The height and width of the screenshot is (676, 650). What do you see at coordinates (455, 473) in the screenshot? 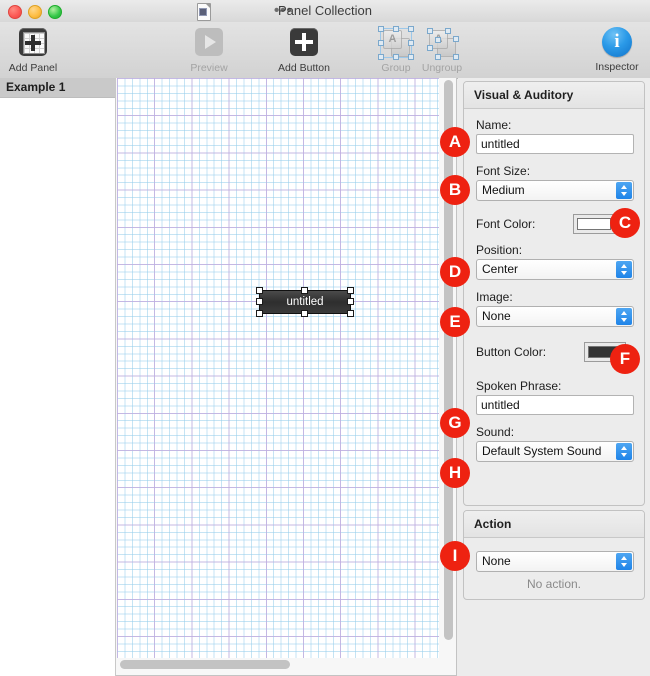
I see `annotation-badge-h: H` at bounding box center [455, 473].